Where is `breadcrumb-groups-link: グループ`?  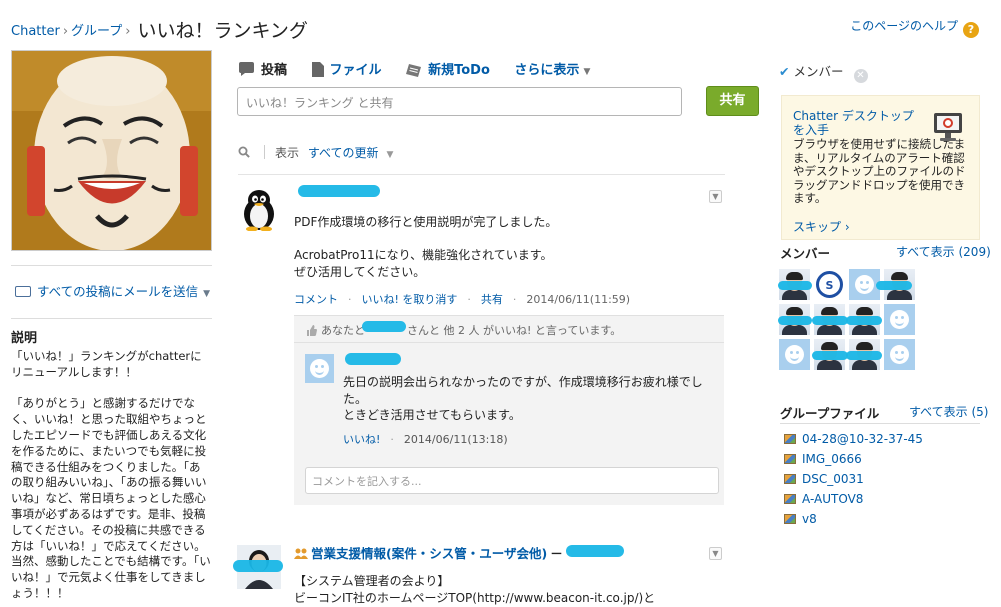 breadcrumb-groups-link: グループ is located at coordinates (96, 31).